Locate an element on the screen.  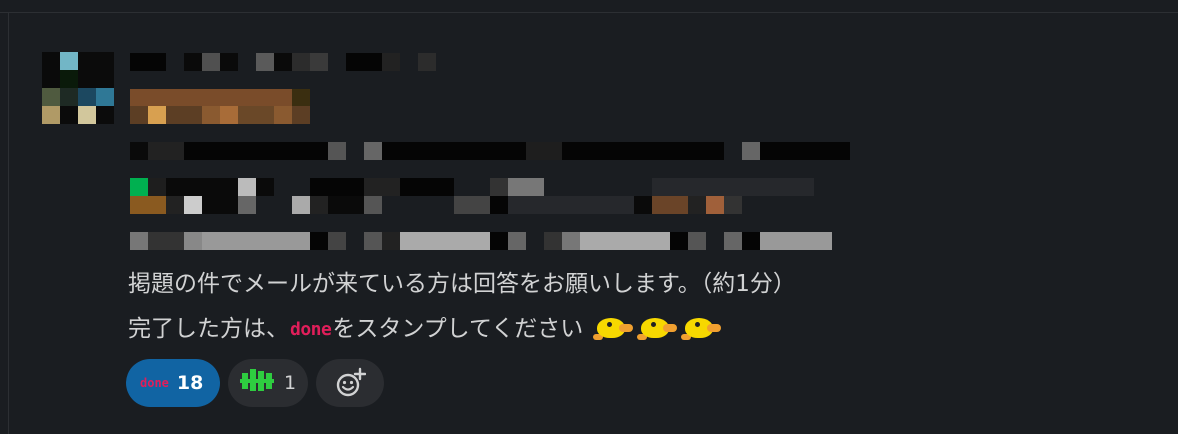
muscle-icon is located at coordinates (257, 383).